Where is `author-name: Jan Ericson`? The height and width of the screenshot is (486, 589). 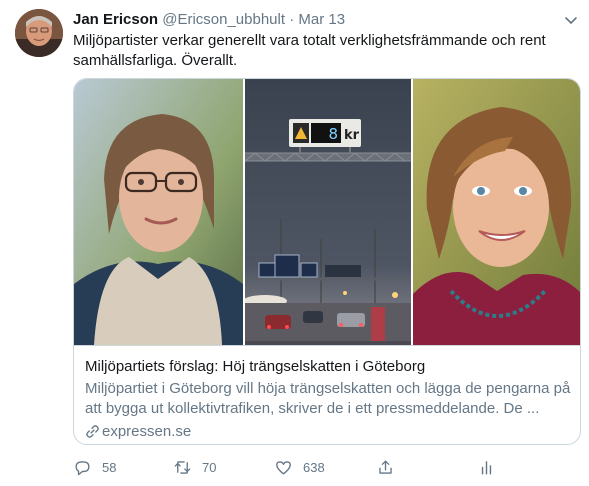
author-name: Jan Ericson is located at coordinates (115, 19).